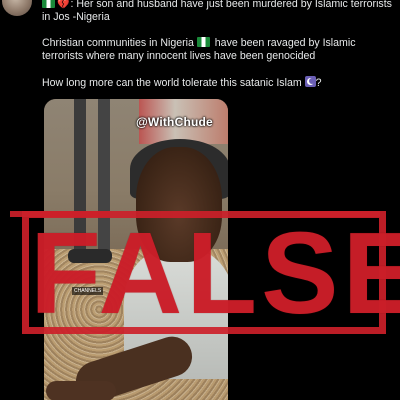 Image resolution: width=400 pixels, height=400 pixels. Describe the element at coordinates (119, 43) in the screenshot. I see `post-line-2-before: Christian communities in Nigeria` at that location.